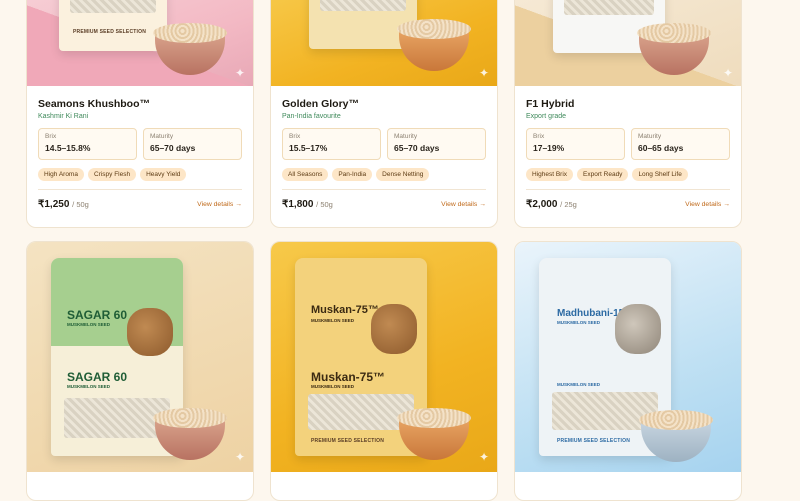 The width and height of the screenshot is (800, 501). I want to click on stat-maturity: Maturity 60–65 days, so click(680, 144).